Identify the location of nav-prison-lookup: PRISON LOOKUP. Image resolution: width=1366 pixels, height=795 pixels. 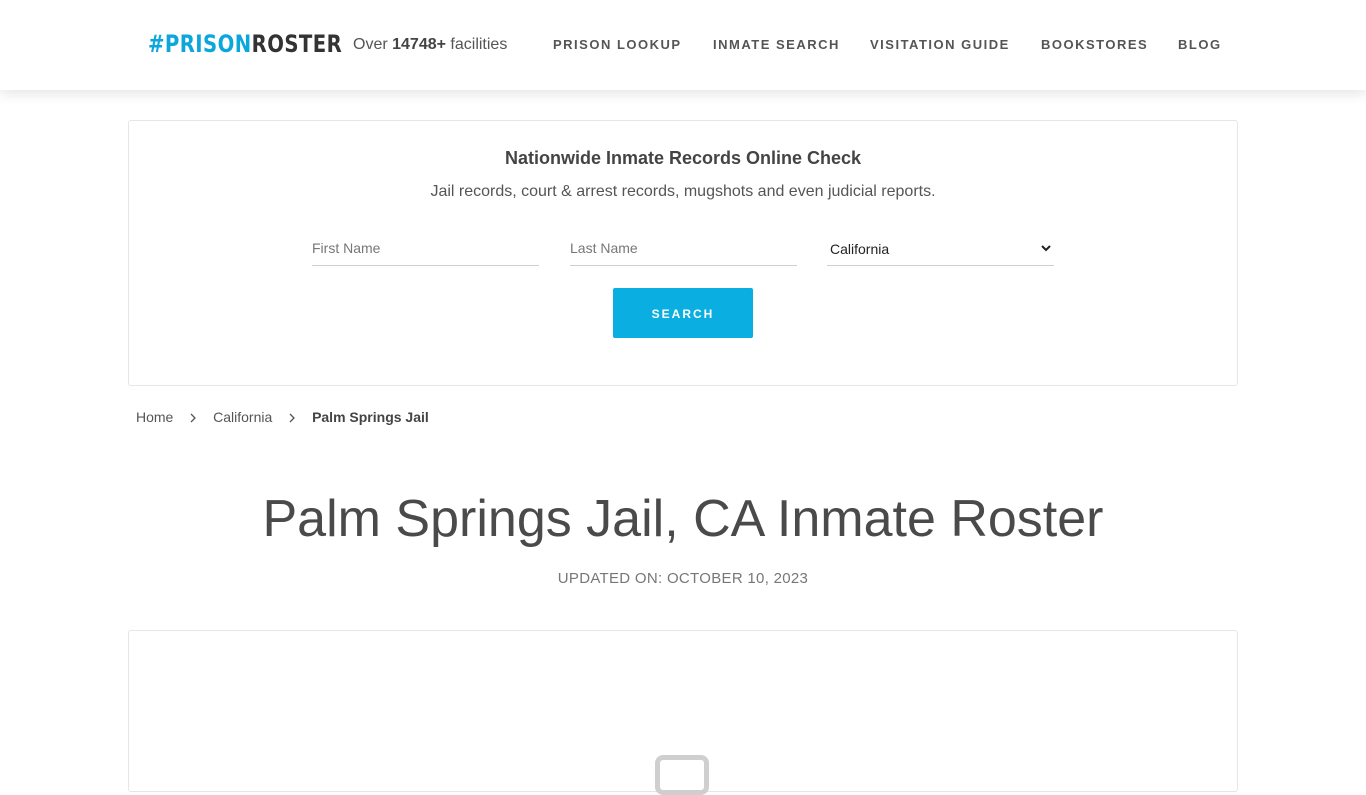
(617, 45).